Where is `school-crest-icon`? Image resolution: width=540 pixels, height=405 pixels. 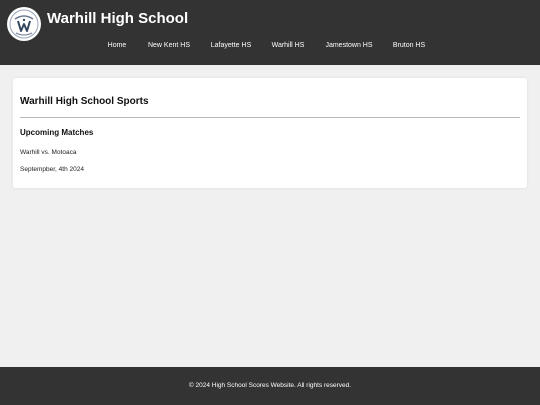
school-crest-icon is located at coordinates (24, 24).